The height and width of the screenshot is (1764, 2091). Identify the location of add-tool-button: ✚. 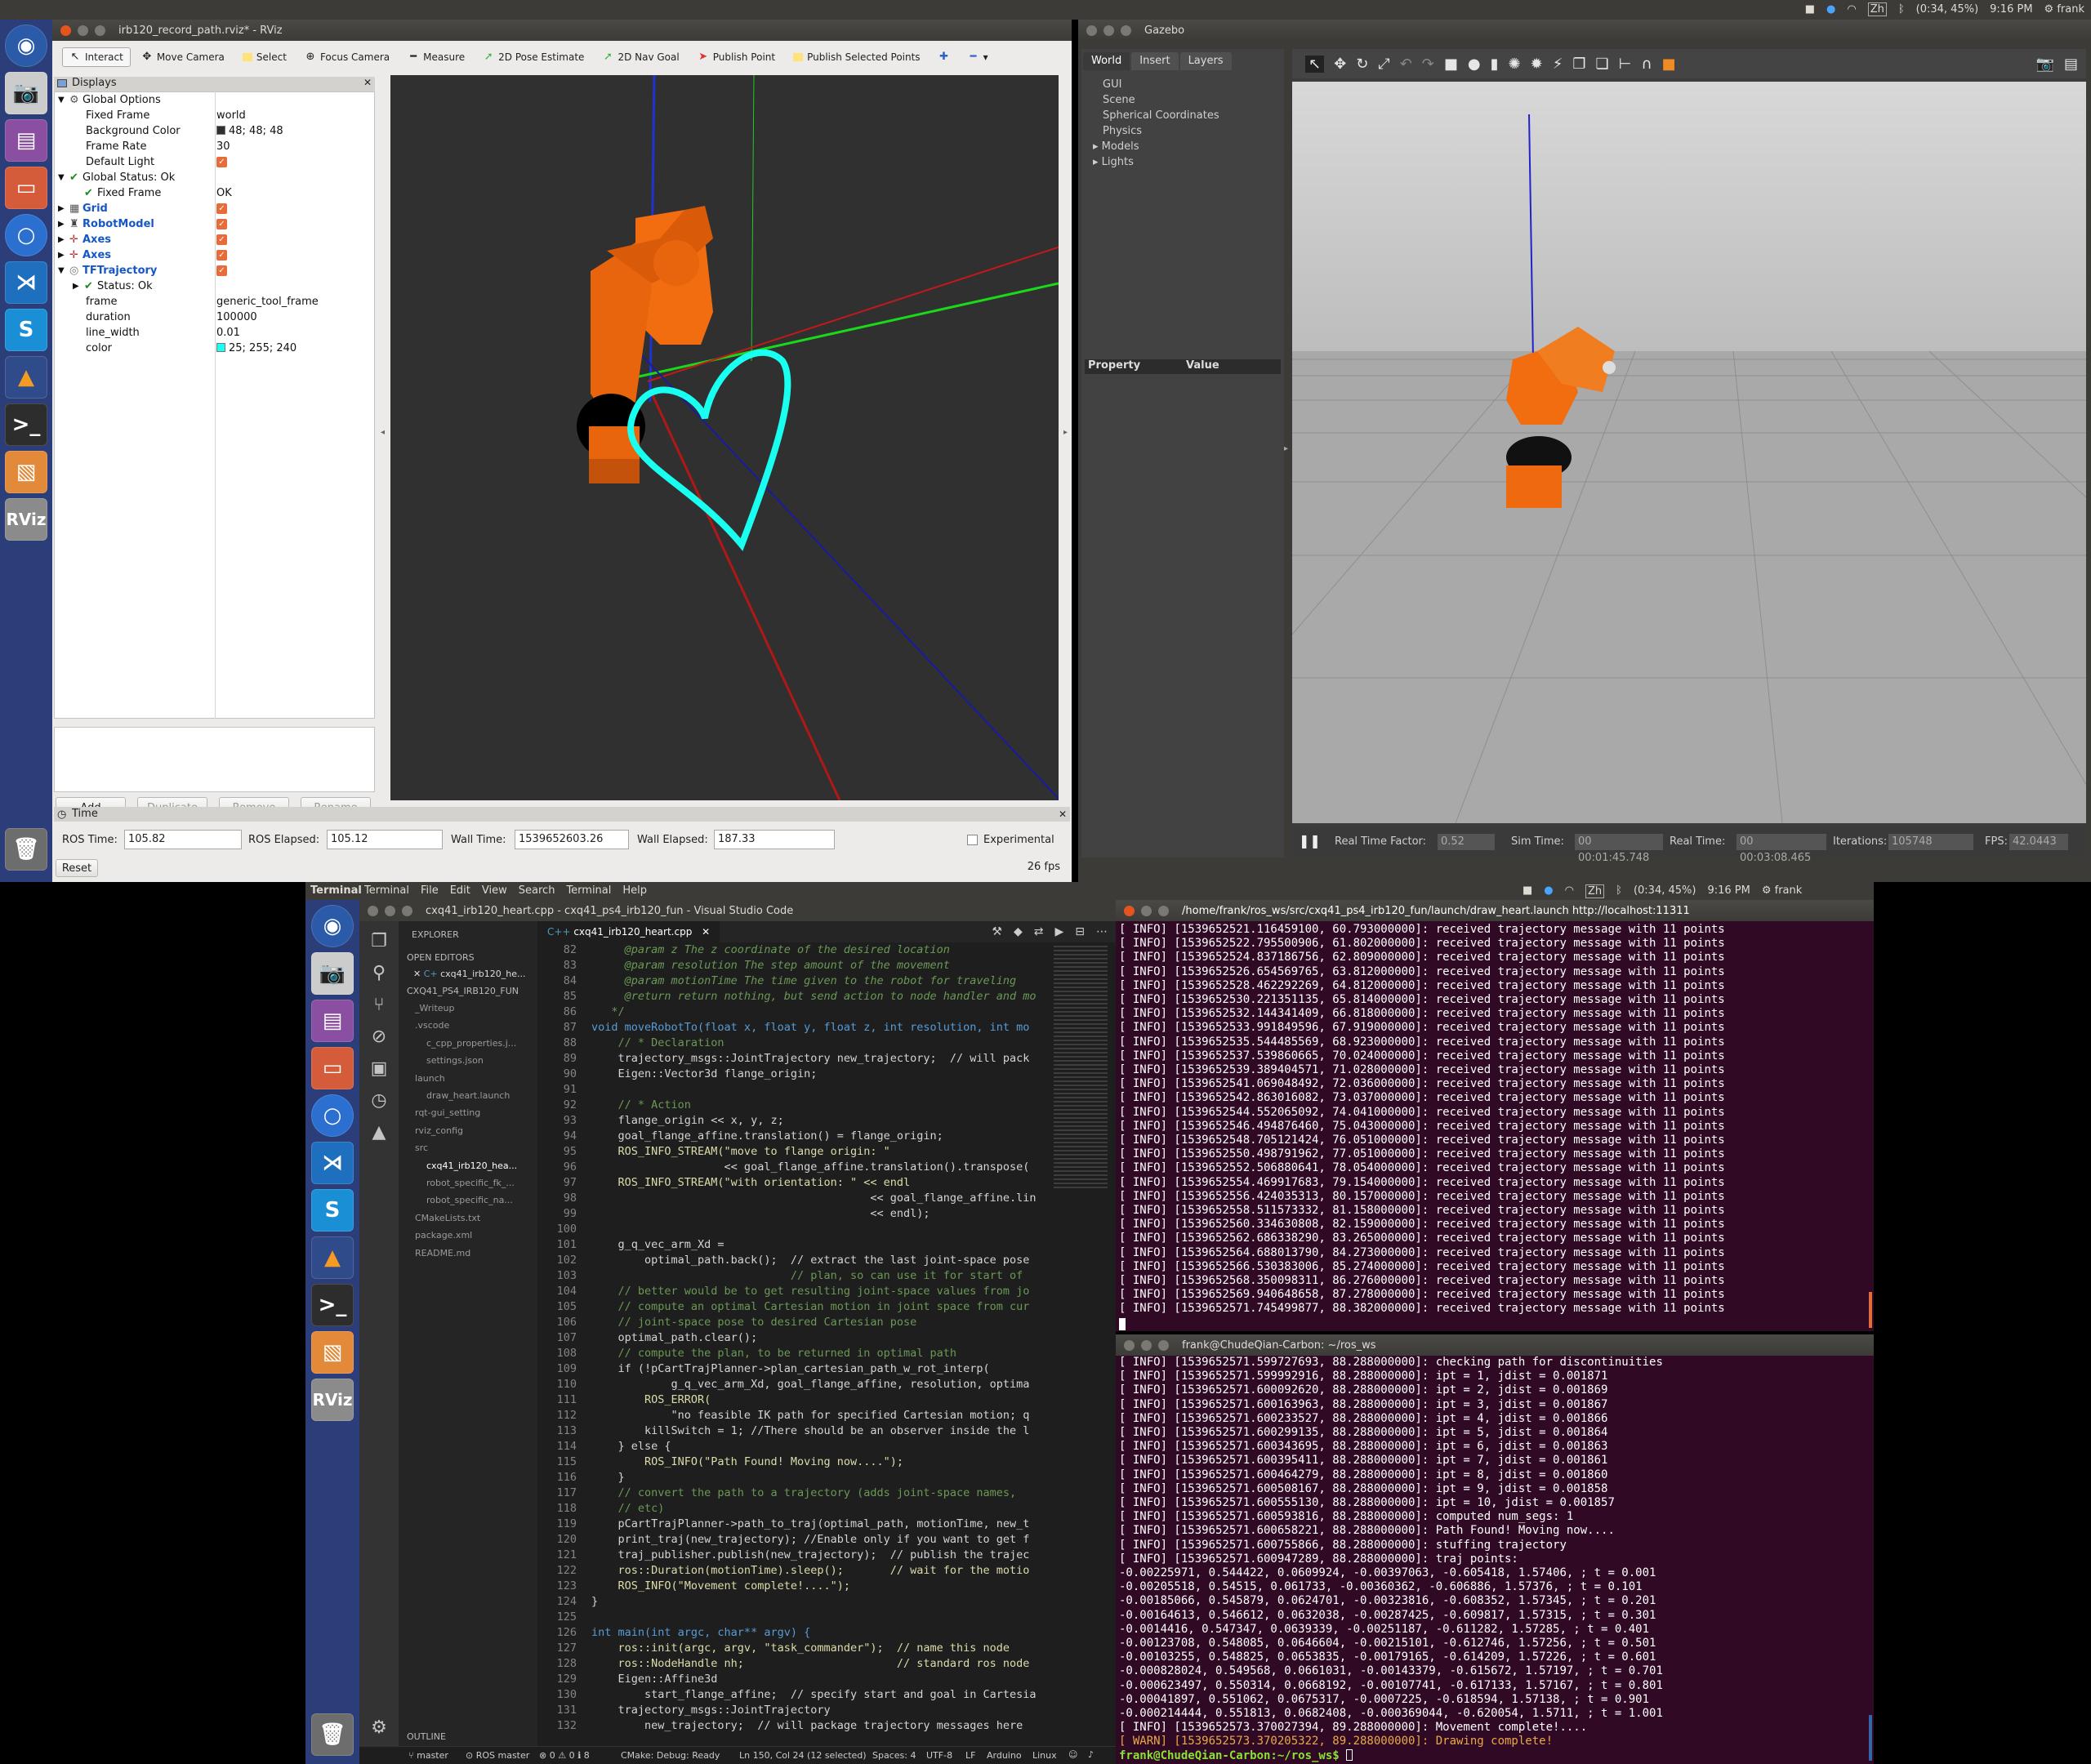
(944, 57).